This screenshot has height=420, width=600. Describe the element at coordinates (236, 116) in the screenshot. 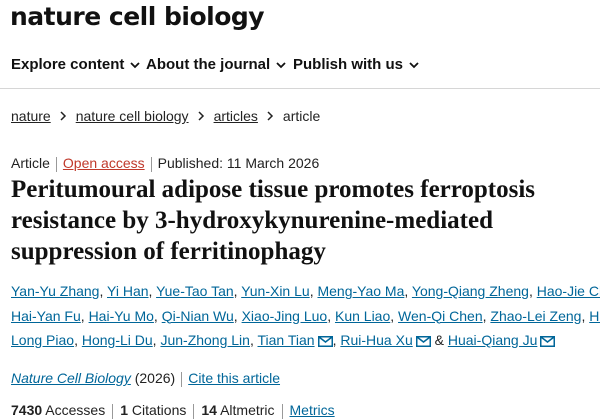

I see `breadcrumb-articles: articles` at that location.